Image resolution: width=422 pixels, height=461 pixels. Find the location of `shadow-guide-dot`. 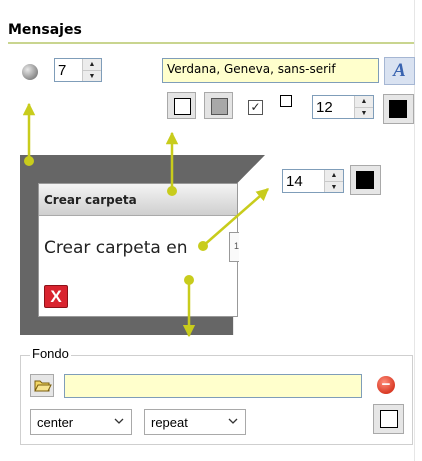

shadow-guide-dot is located at coordinates (189, 280).